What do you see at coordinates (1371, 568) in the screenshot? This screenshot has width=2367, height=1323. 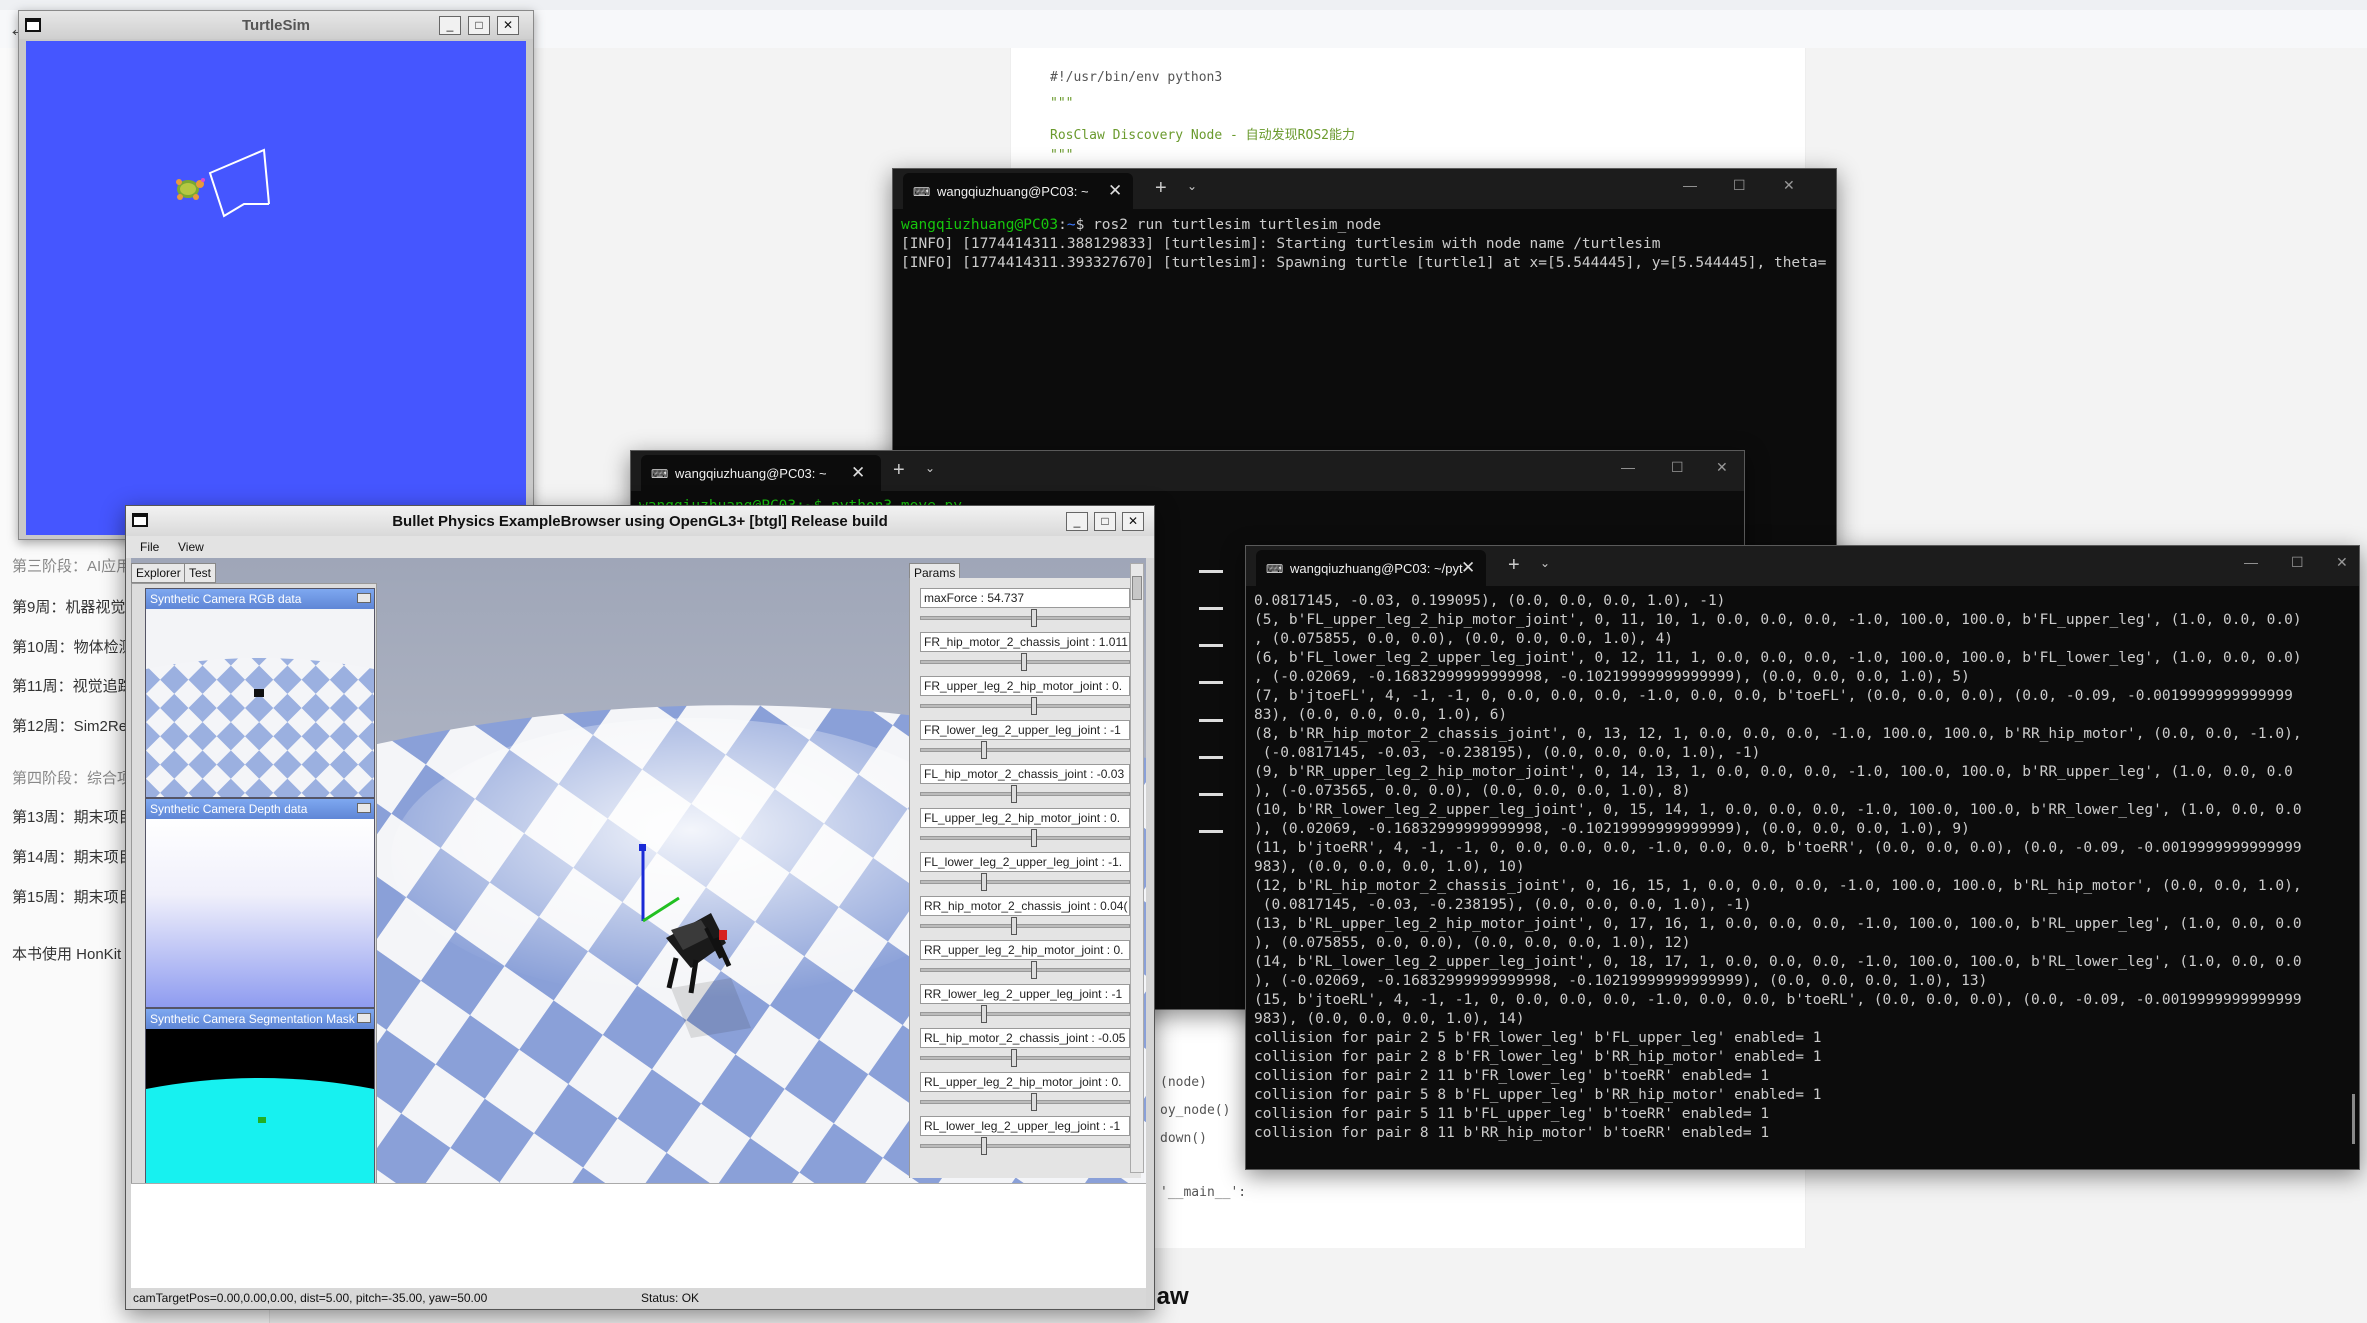 I see `terminal-tab: ⌨ wangqiuzhuang@PC03: ~/pyt ✕` at bounding box center [1371, 568].